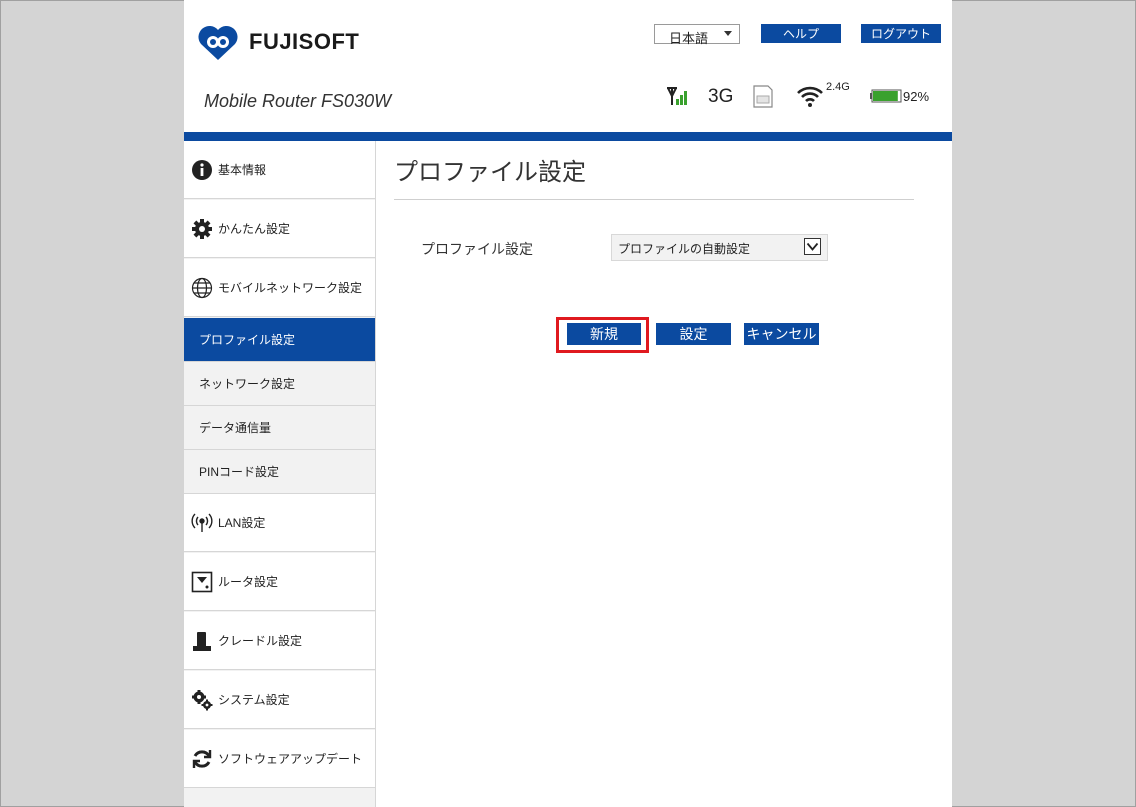  What do you see at coordinates (254, 700) in the screenshot?
I see `sidebar-item-label: システム設定` at bounding box center [254, 700].